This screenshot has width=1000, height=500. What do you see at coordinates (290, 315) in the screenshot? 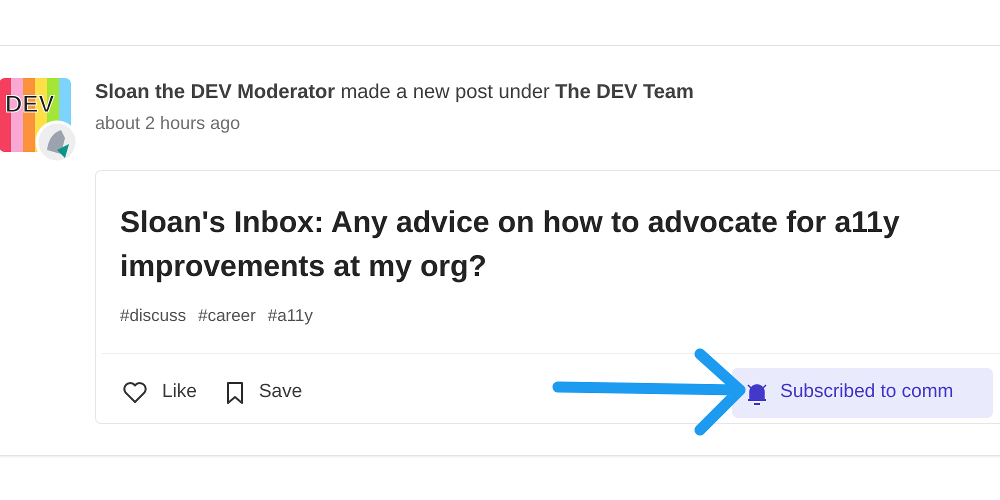
I see `tag-link: #a11y` at bounding box center [290, 315].